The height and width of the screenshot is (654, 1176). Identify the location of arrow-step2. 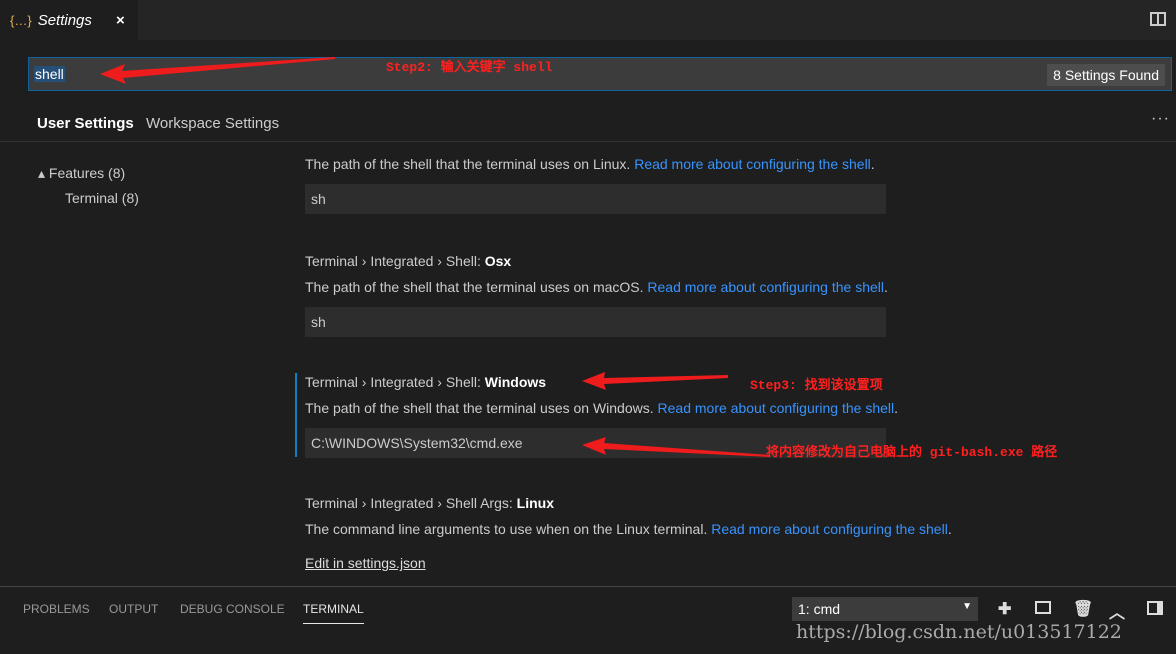
(217, 70).